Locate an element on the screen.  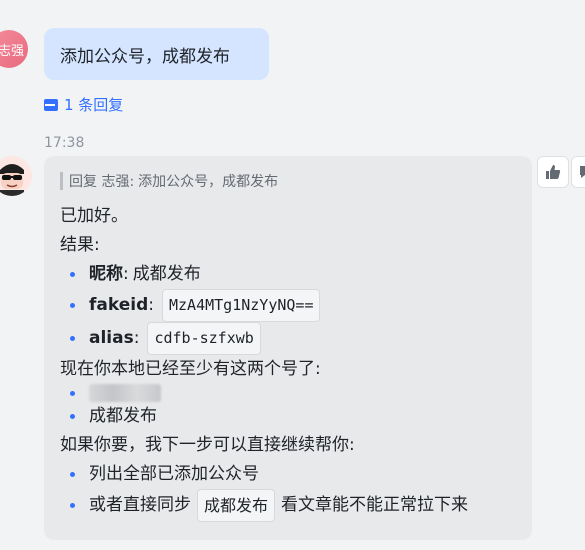
option-text: 列出全部已添加公众号 is located at coordinates (174, 474).